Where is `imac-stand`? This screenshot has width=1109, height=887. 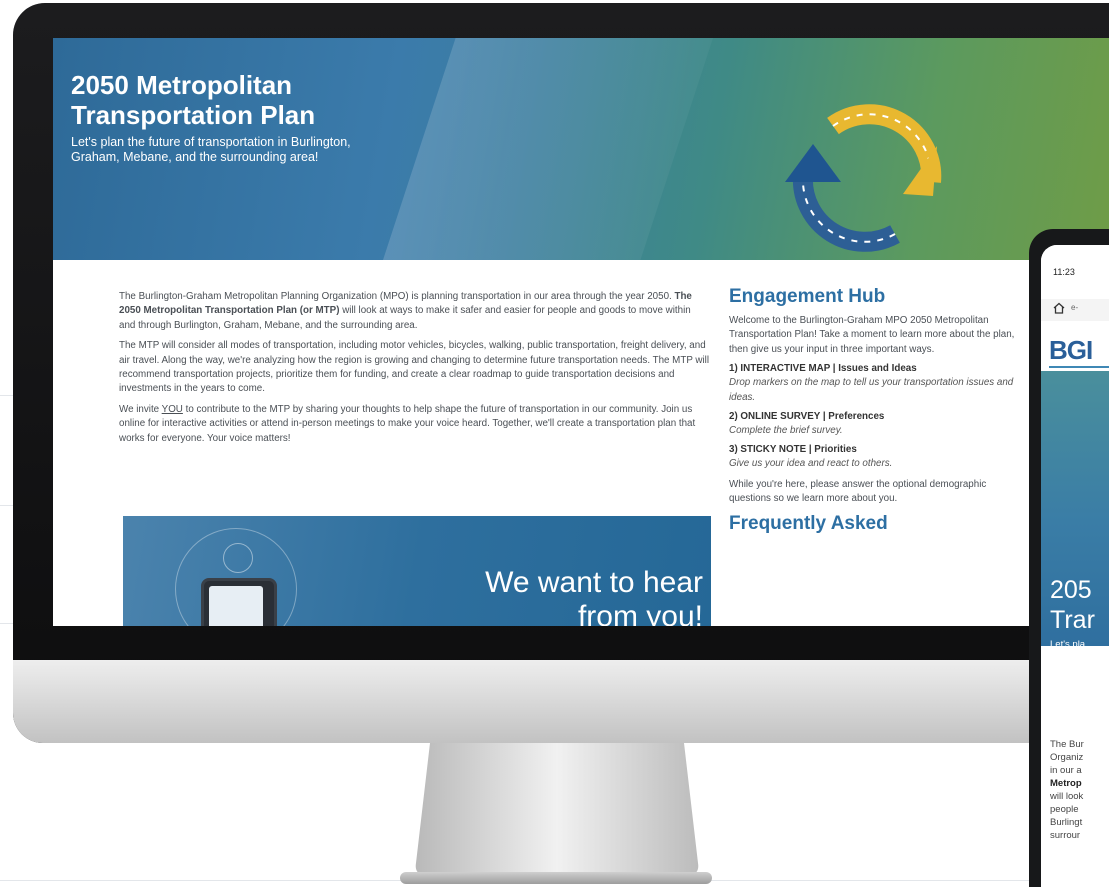 imac-stand is located at coordinates (557, 809).